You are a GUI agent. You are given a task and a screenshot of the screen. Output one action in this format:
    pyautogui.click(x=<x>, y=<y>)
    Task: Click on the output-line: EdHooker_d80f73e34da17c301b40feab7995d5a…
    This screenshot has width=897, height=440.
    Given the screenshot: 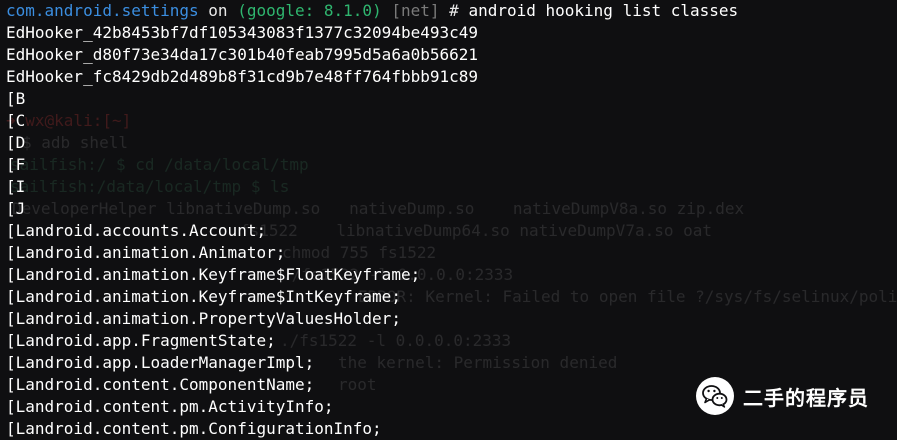 What is the action you would take?
    pyautogui.click(x=242, y=54)
    